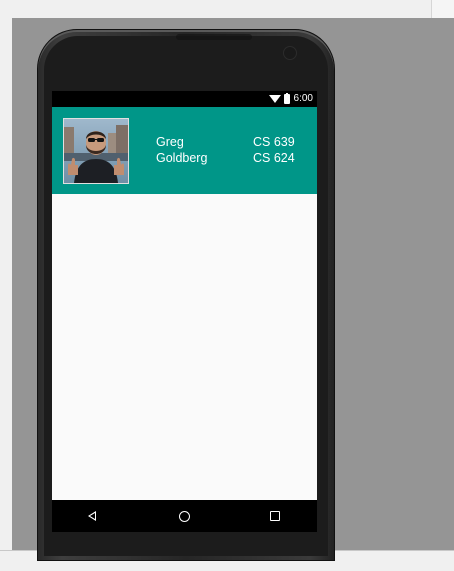 This screenshot has height=571, width=454. What do you see at coordinates (274, 142) in the screenshot?
I see `course-item: CS 639` at bounding box center [274, 142].